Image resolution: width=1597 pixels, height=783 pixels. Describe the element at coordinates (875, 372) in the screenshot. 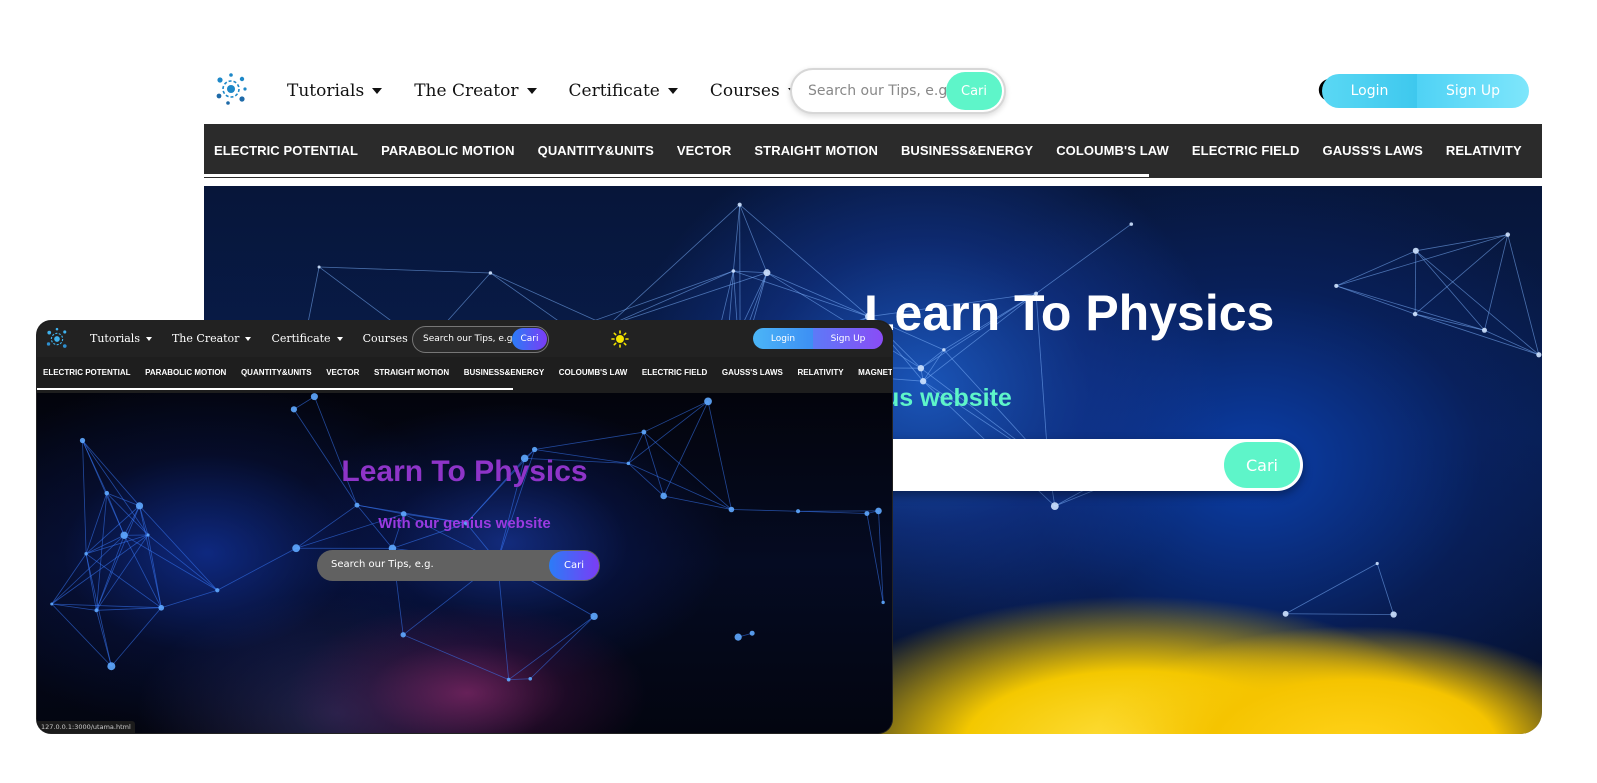

I see `topic-tab: MAGNET` at that location.